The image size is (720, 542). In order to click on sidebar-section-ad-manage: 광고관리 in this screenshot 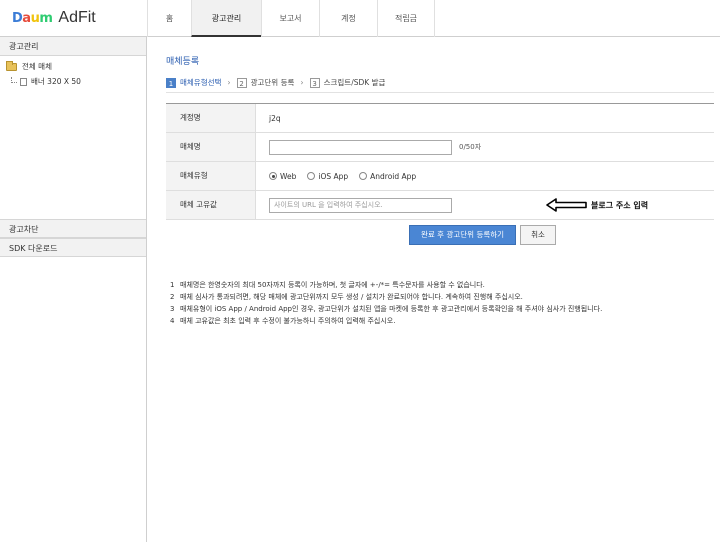, I will do `click(73, 46)`.